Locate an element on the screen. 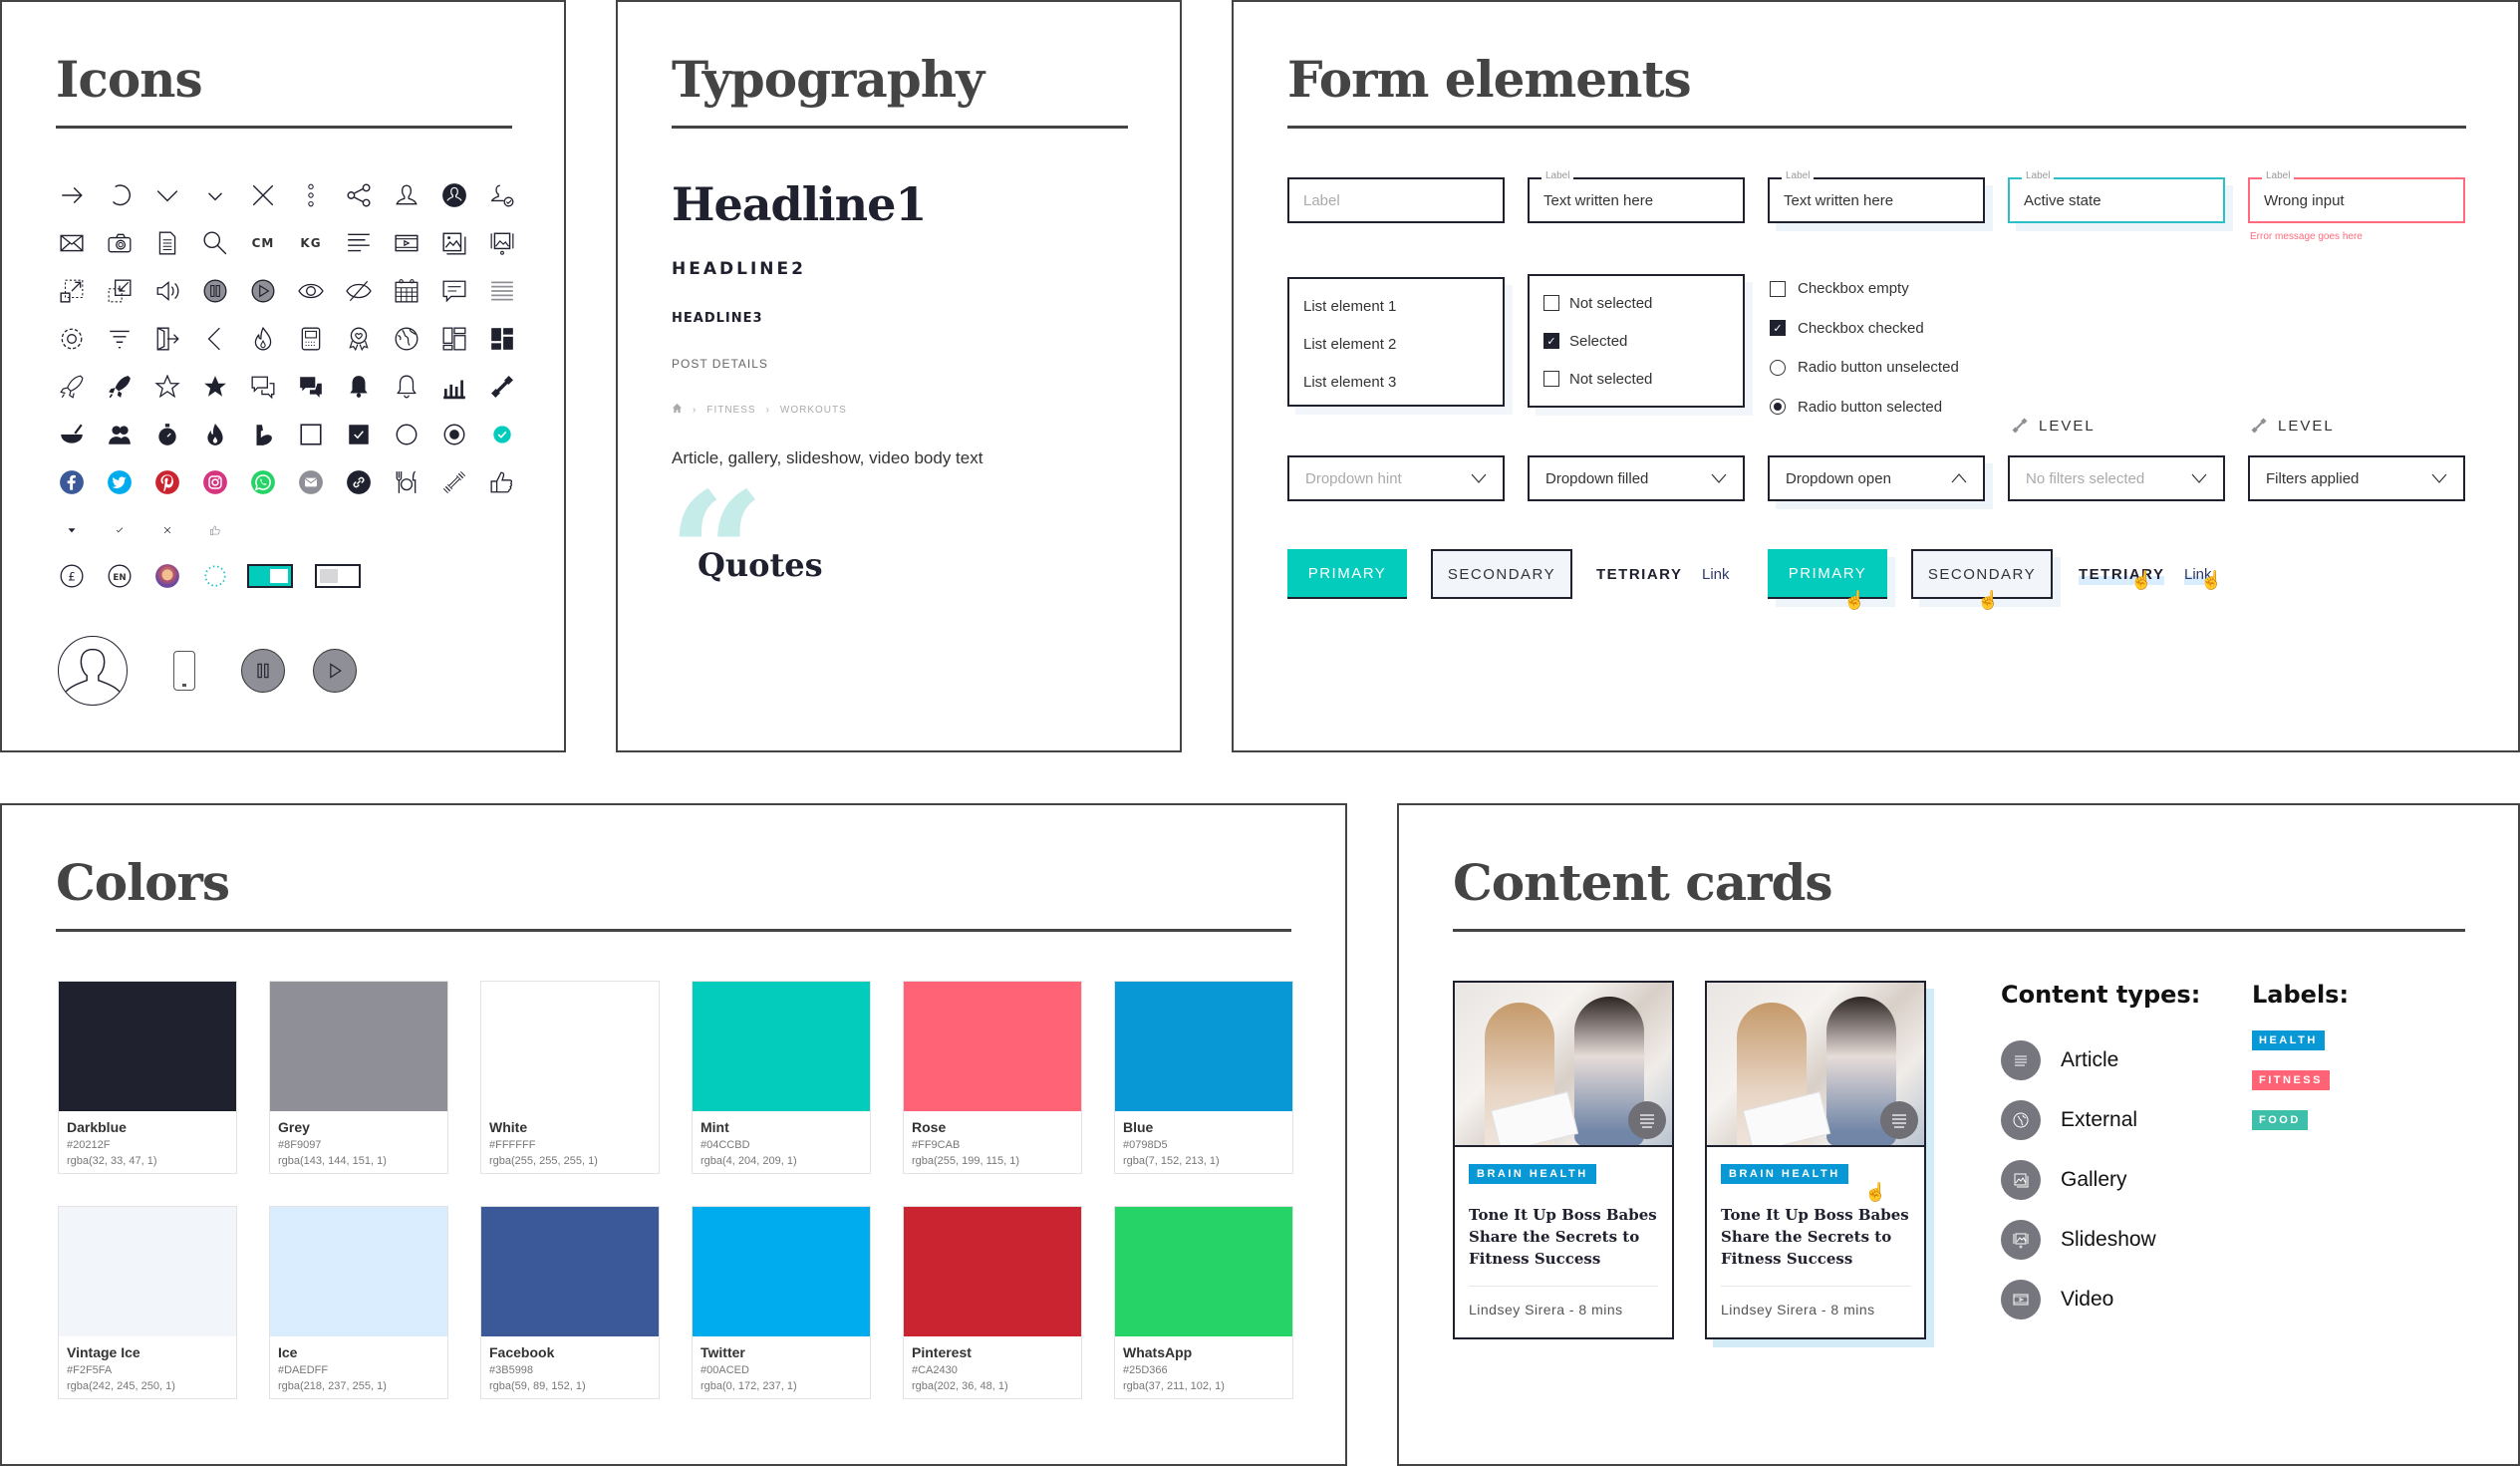  filter-dropdown-empty: No filters selected is located at coordinates (2116, 478).